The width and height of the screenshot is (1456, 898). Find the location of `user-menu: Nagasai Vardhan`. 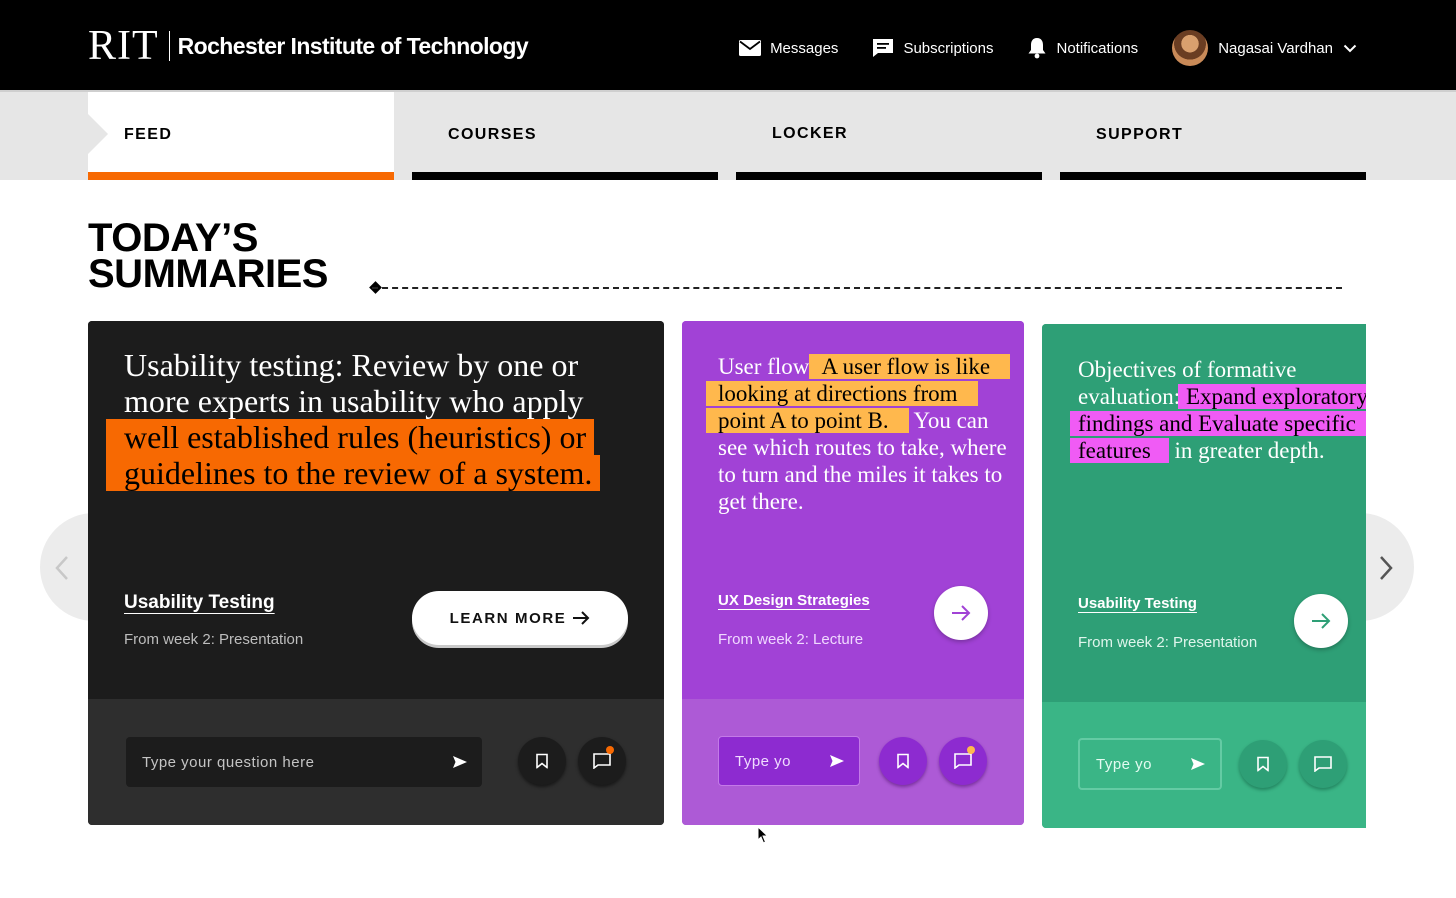

user-menu: Nagasai Vardhan is located at coordinates (1269, 48).